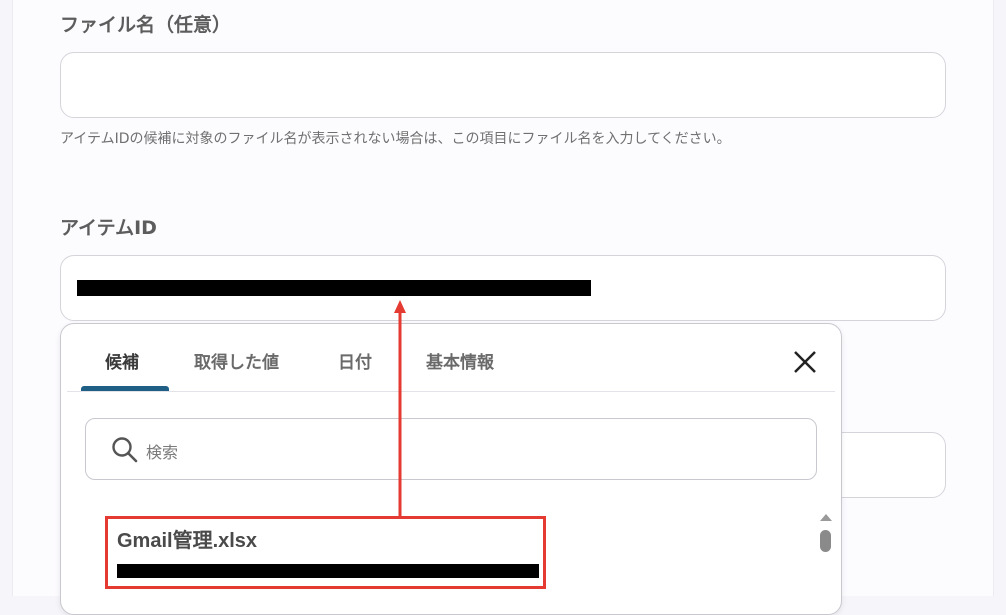 Image resolution: width=1006 pixels, height=615 pixels. Describe the element at coordinates (400, 408) in the screenshot. I see `annotation-arrow` at that location.